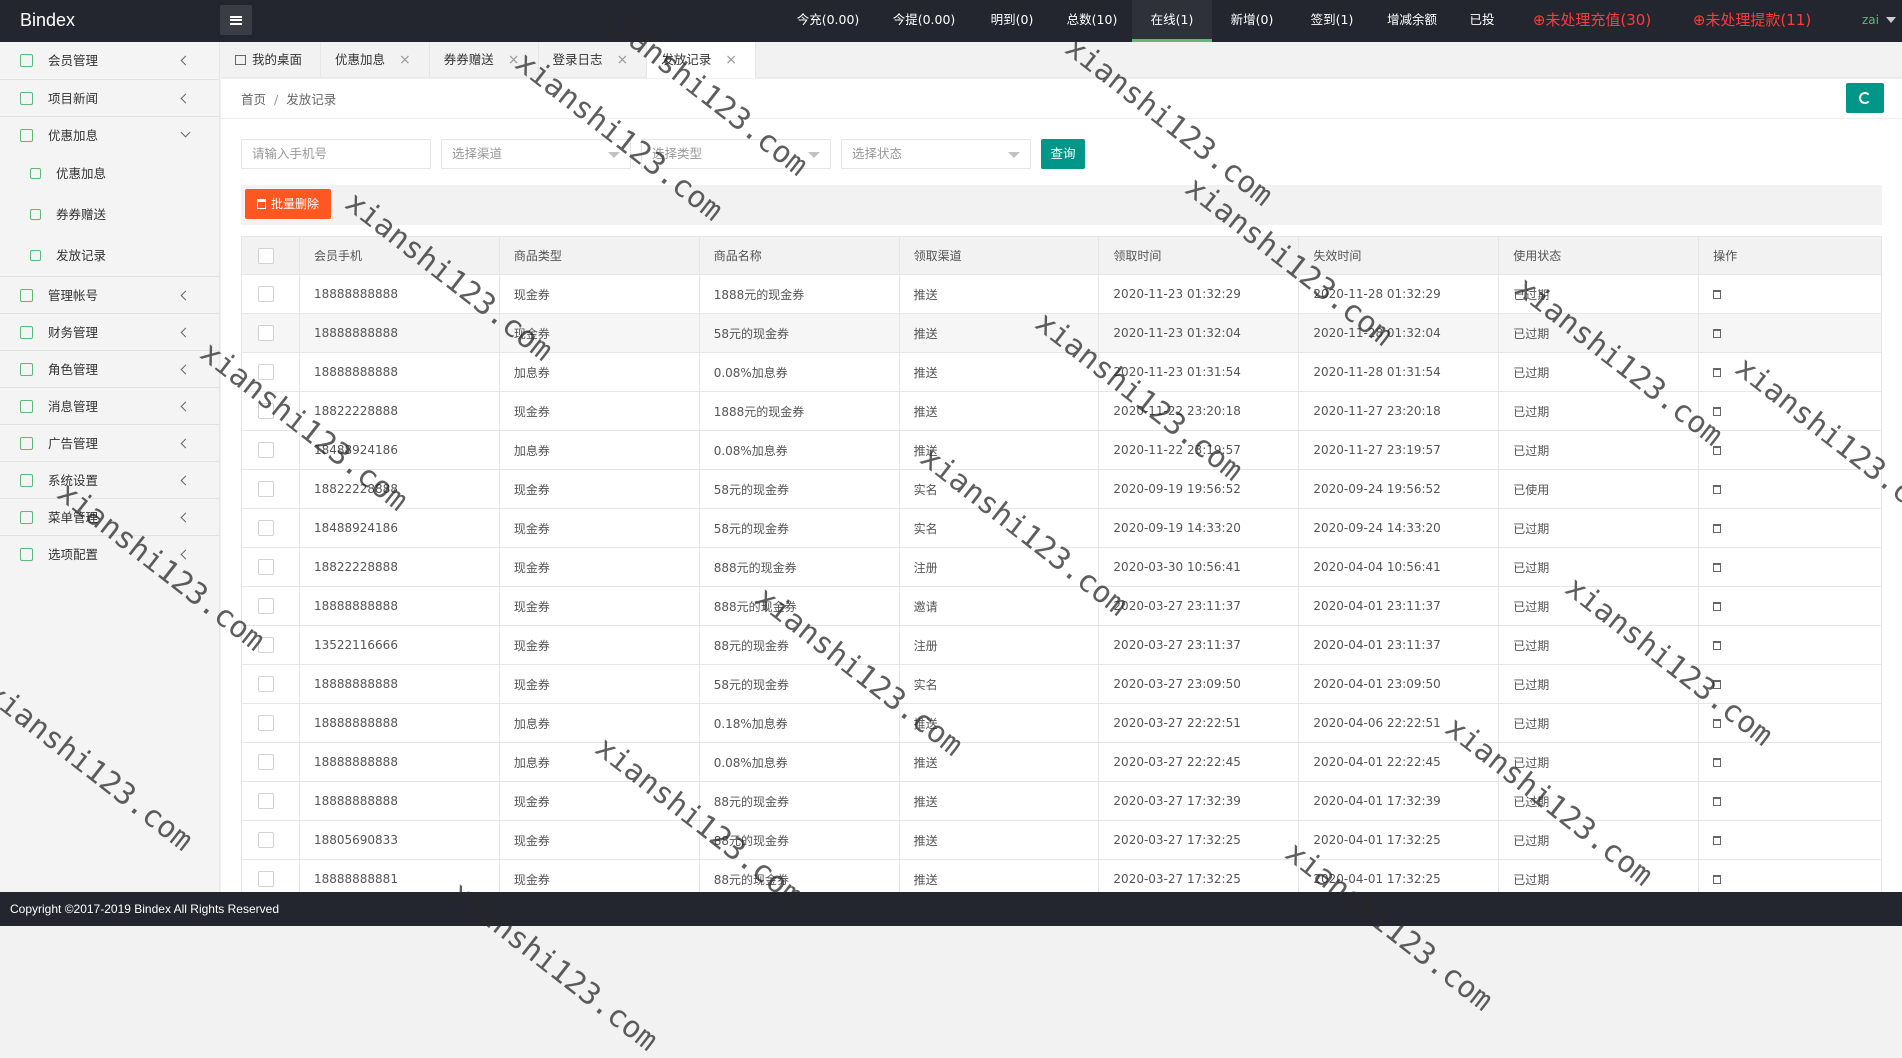  Describe the element at coordinates (288, 204) in the screenshot. I see `batch-delete-button: 批量删除` at that location.